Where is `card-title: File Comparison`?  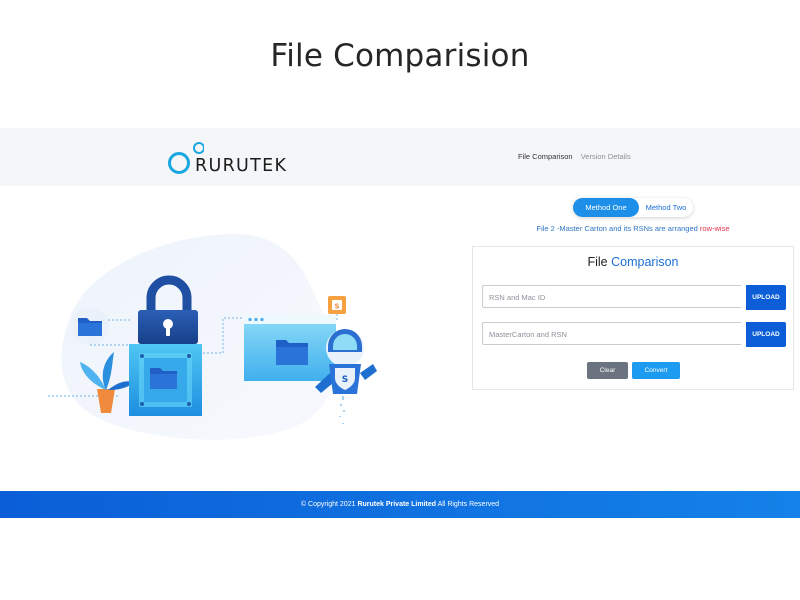 card-title: File Comparison is located at coordinates (633, 262).